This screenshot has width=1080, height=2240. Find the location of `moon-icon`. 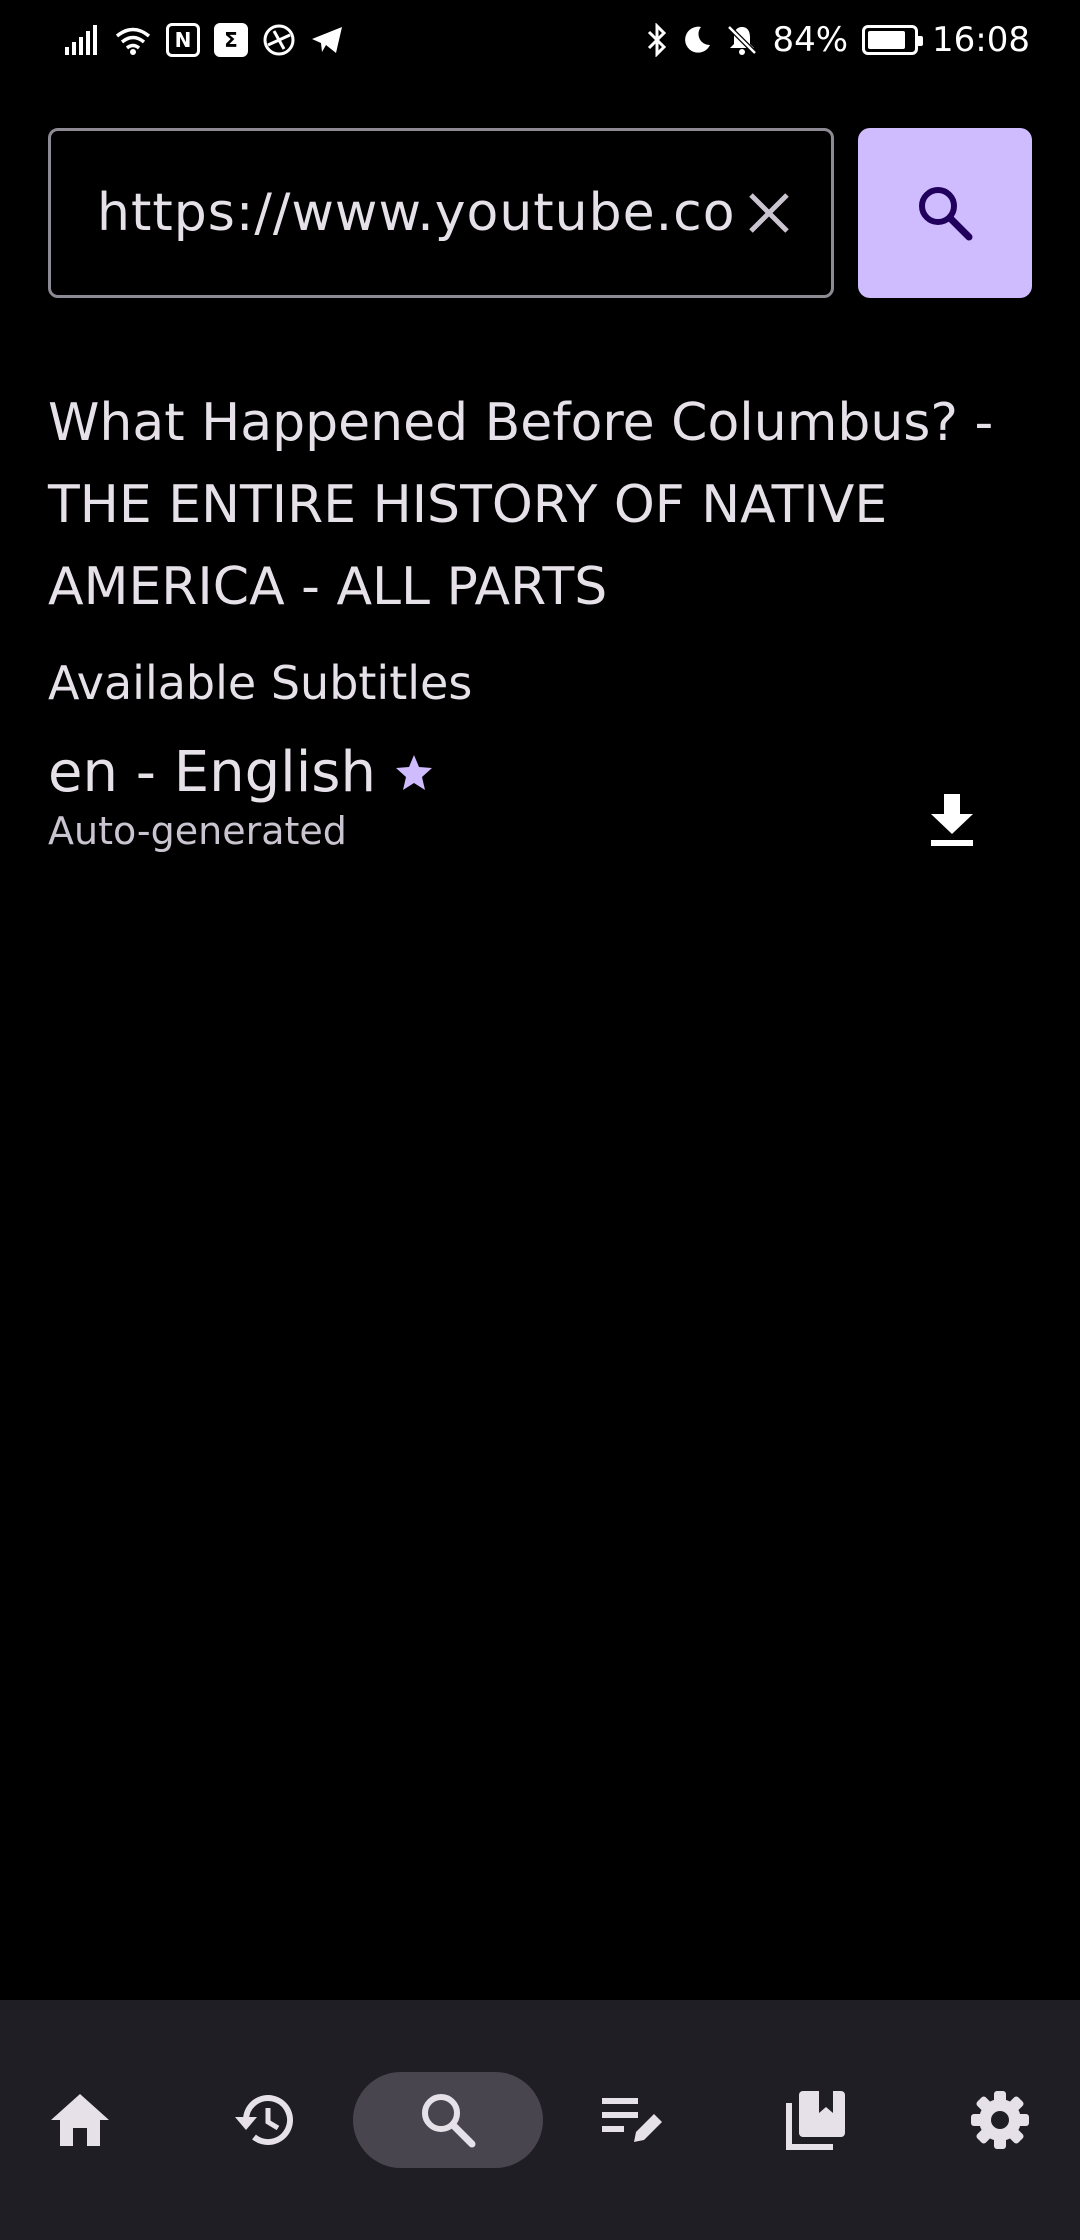

moon-icon is located at coordinates (697, 40).